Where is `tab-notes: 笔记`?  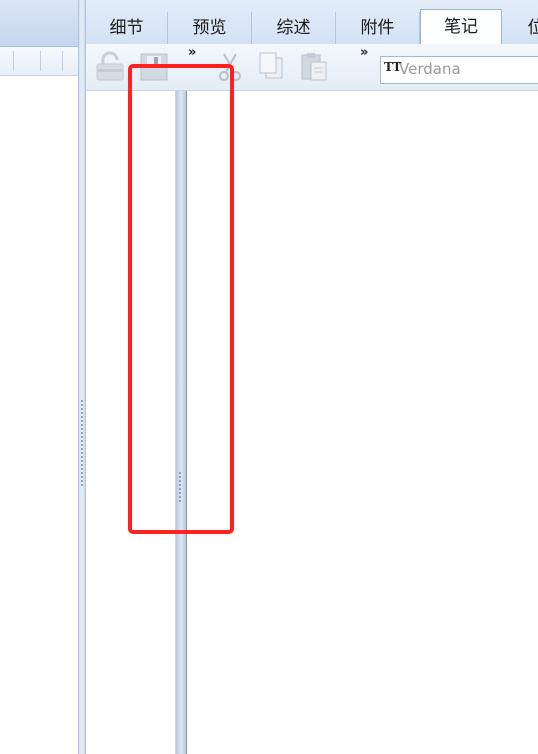
tab-notes: 笔记 is located at coordinates (461, 27).